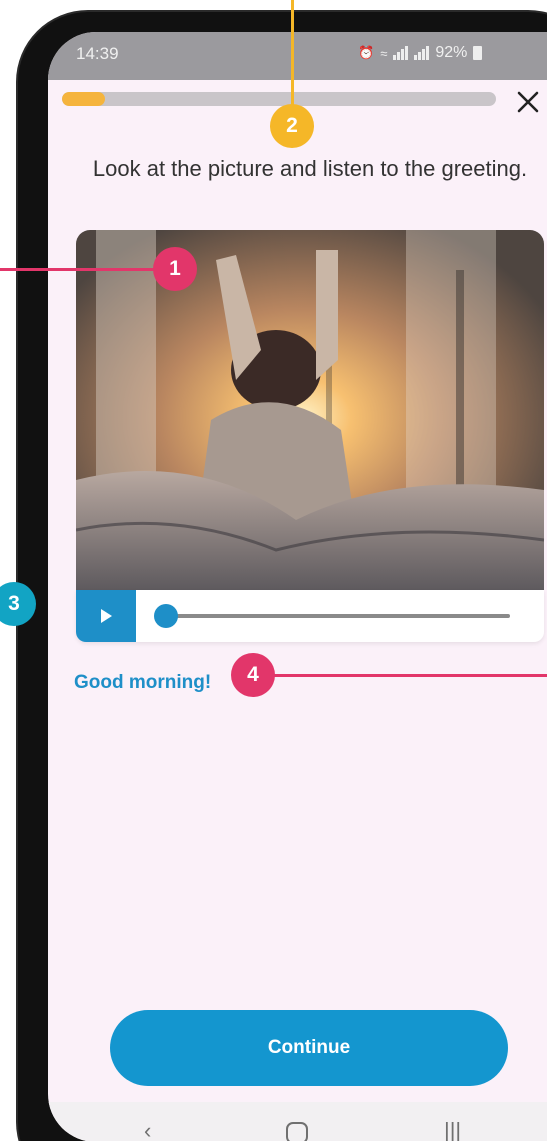  Describe the element at coordinates (80, 269) in the screenshot. I see `callout-1-line` at that location.